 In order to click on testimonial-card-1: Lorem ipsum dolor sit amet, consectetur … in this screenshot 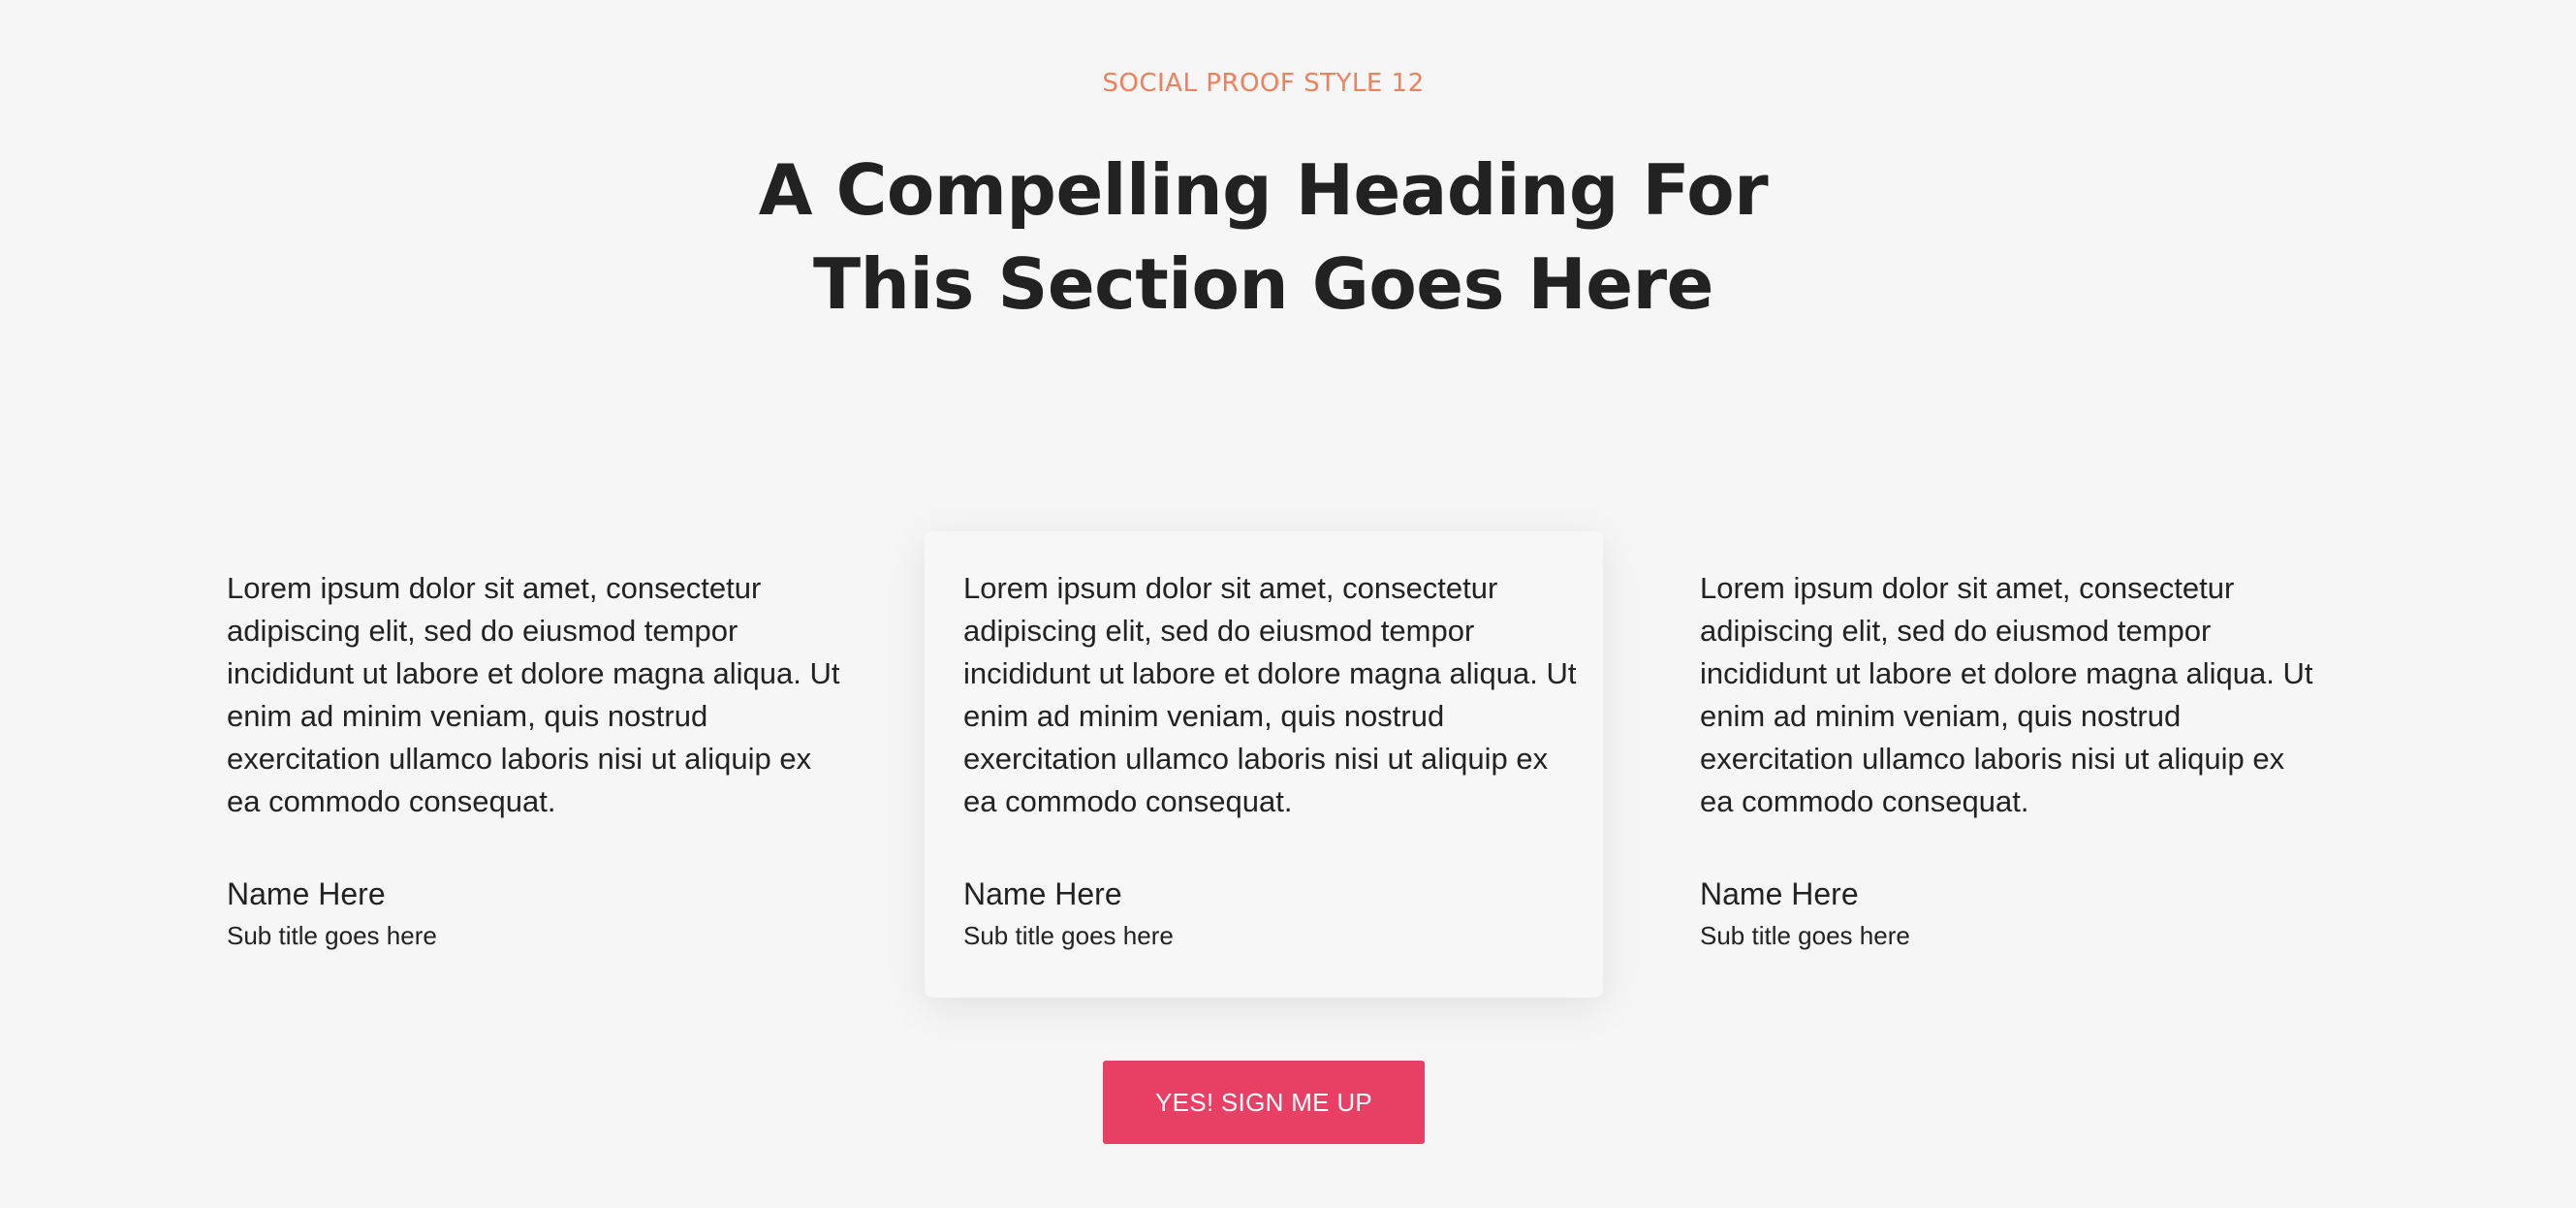, I will do `click(527, 764)`.